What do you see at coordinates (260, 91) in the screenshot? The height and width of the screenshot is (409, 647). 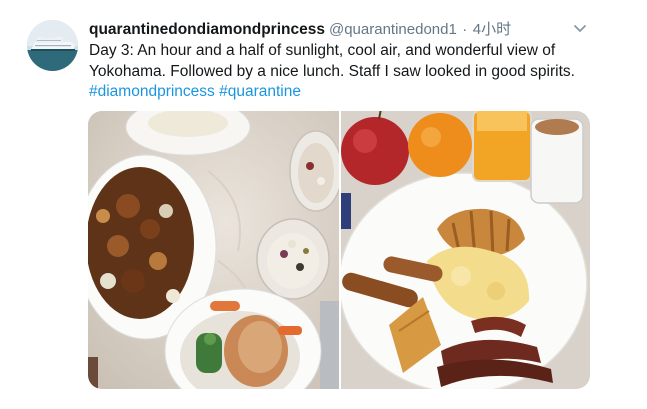 I see `hashtag-link: #quarantine` at bounding box center [260, 91].